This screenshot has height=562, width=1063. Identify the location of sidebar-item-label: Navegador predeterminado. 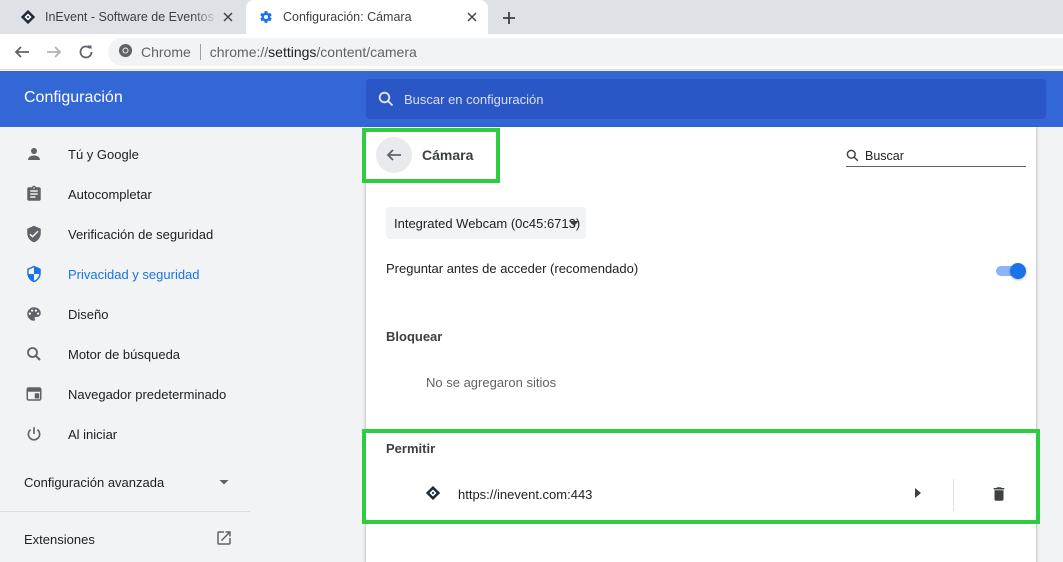
(147, 394).